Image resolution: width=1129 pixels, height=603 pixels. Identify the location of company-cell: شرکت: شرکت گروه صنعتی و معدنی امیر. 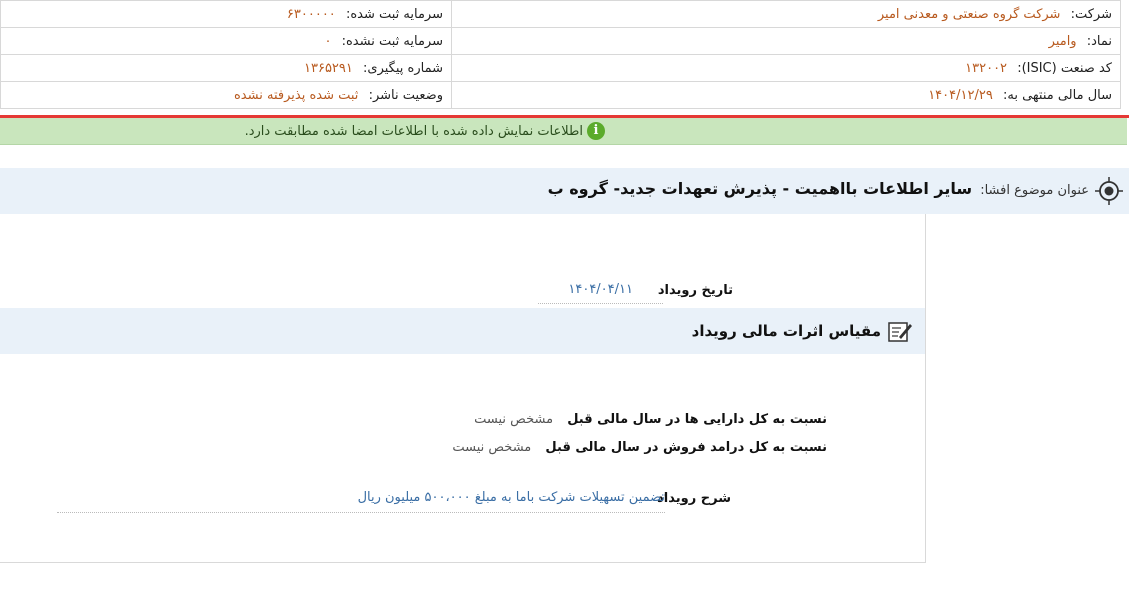
(786, 14).